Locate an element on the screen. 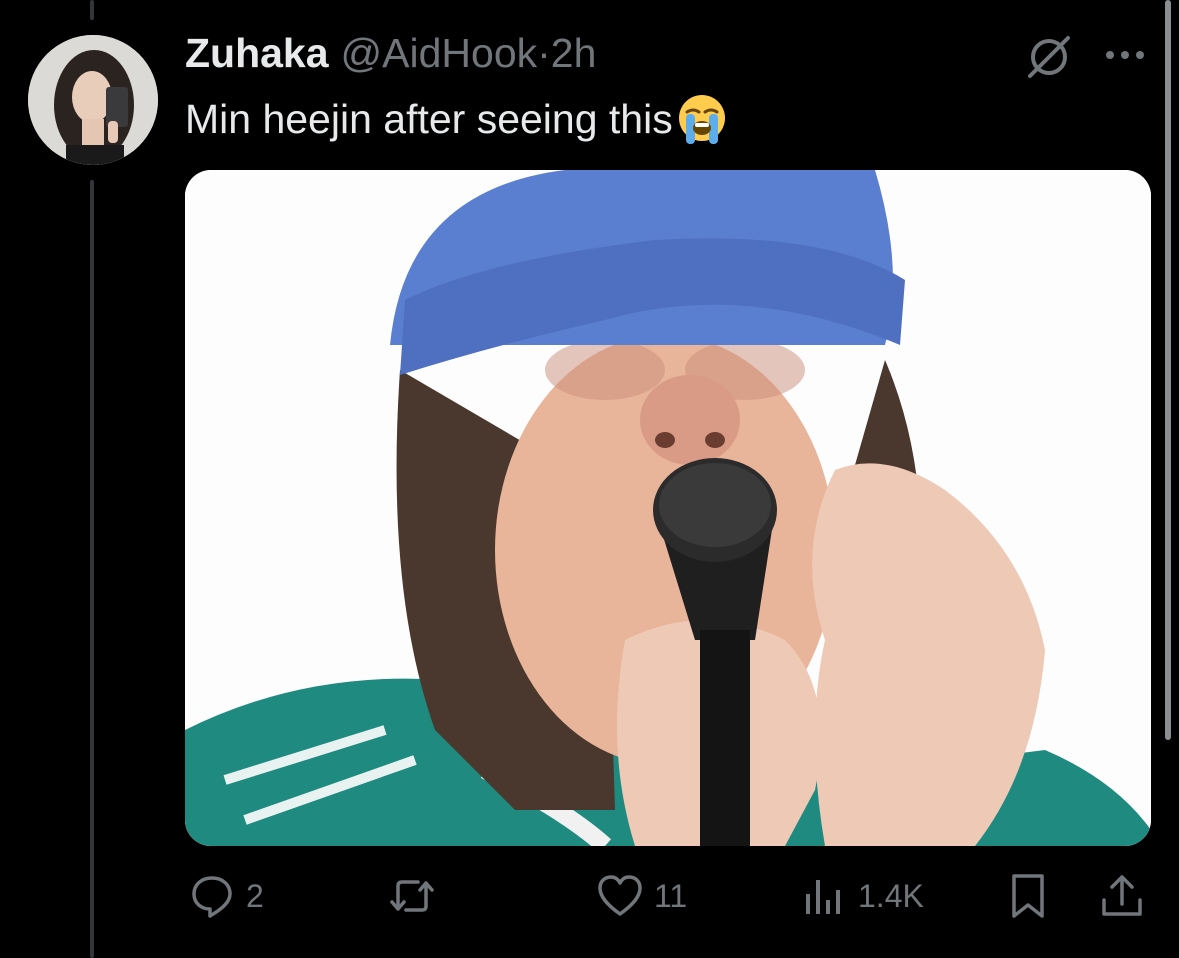 The height and width of the screenshot is (958, 1179). bookmark-icon is located at coordinates (1028, 896).